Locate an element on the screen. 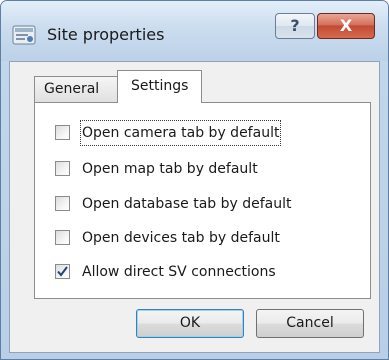  cancel-button-label: Cancel is located at coordinates (310, 323).